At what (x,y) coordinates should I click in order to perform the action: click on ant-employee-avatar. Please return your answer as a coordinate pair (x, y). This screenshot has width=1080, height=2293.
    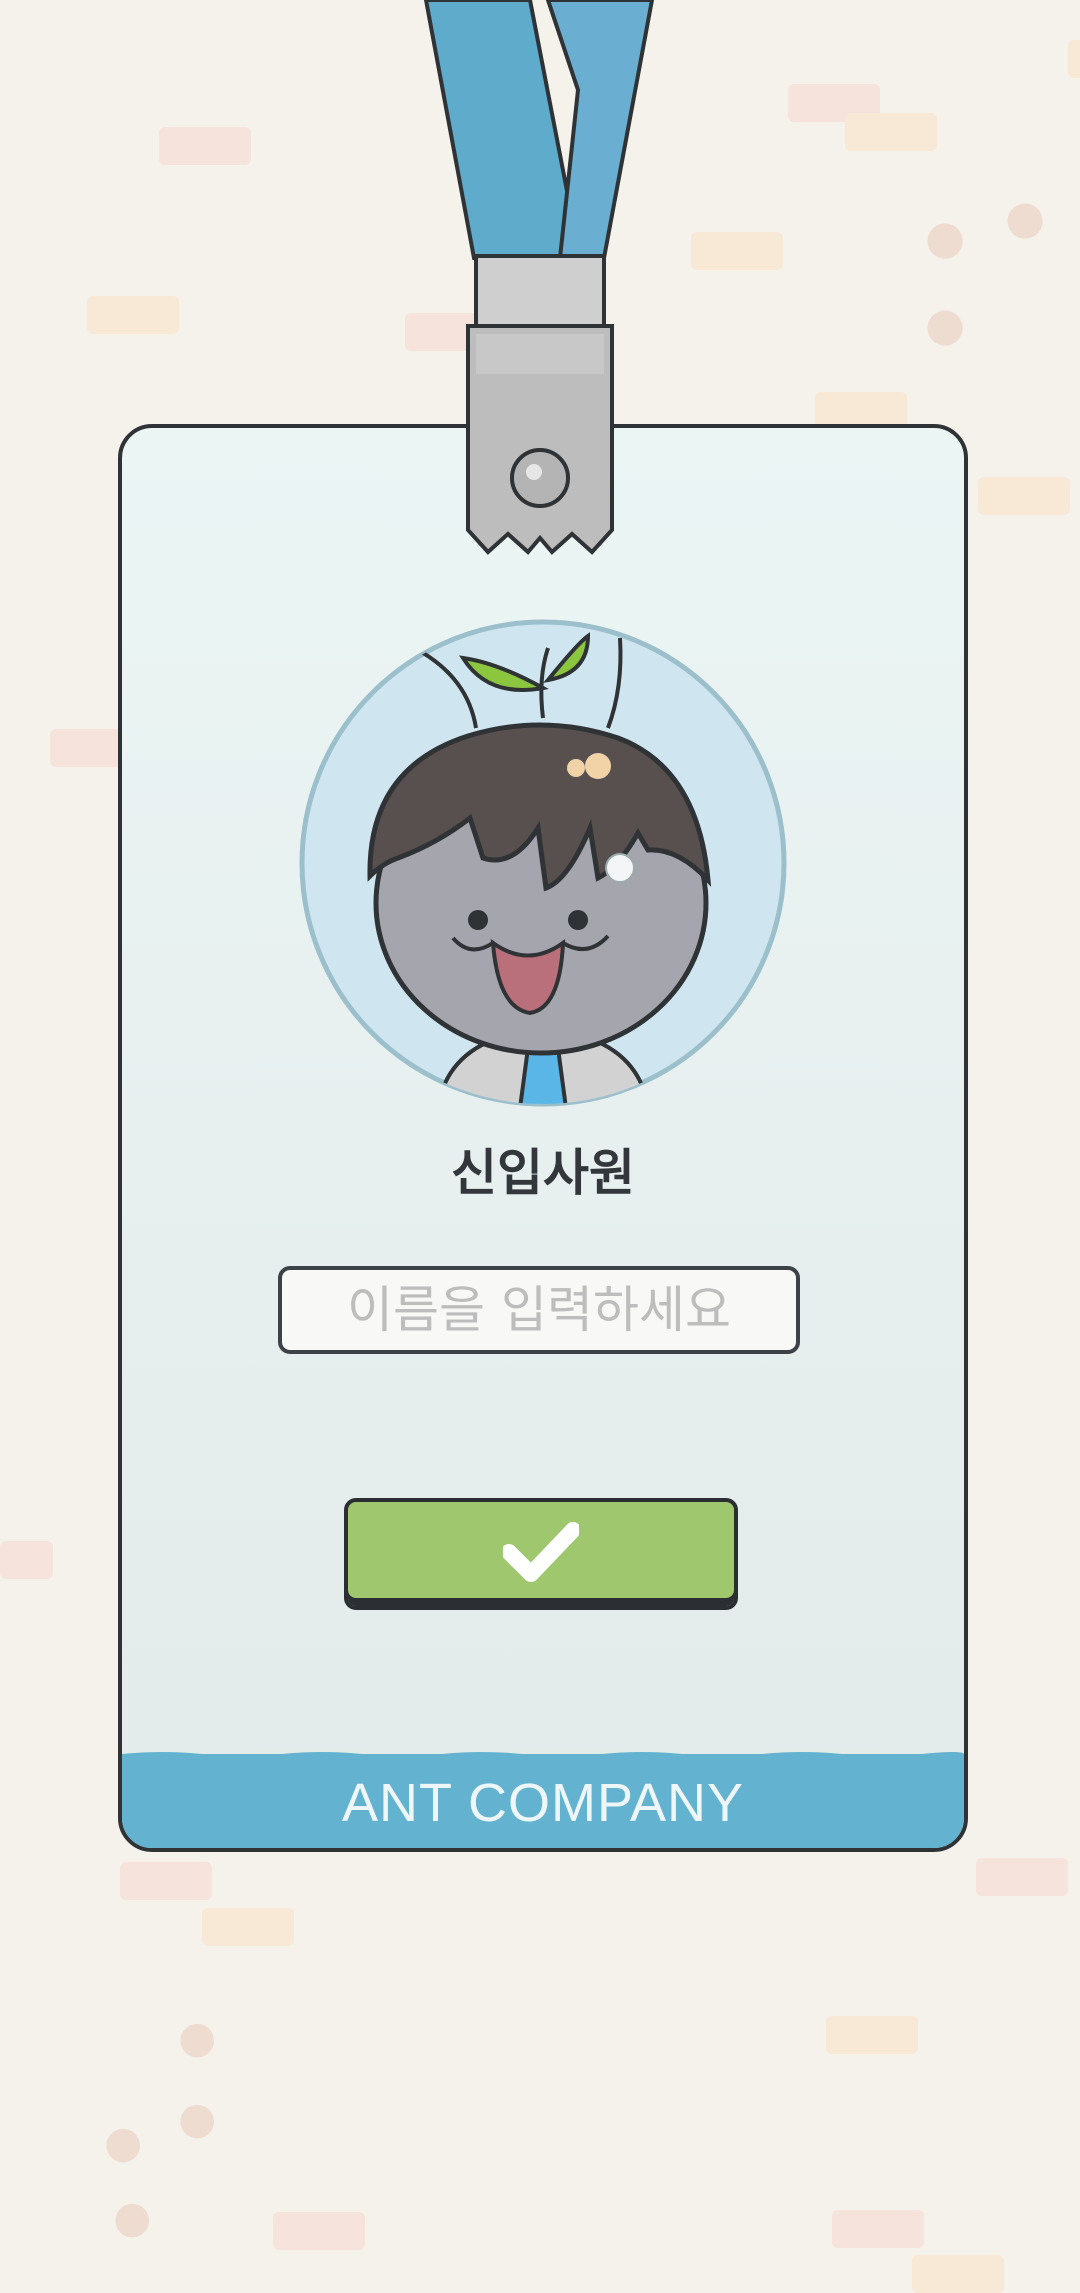
    Looking at the image, I should click on (543, 863).